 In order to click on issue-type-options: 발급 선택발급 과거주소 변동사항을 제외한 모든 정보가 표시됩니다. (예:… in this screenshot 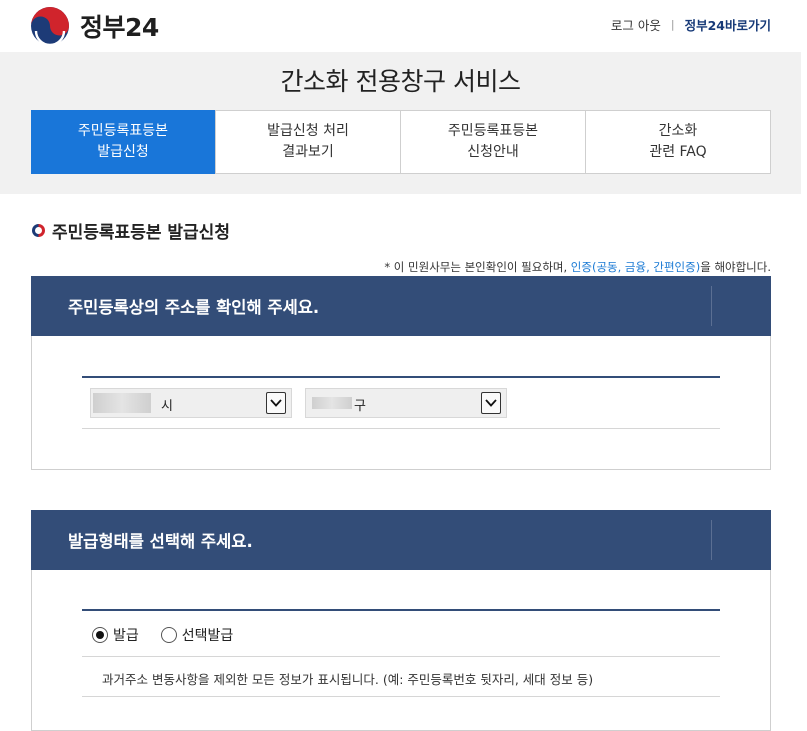, I will do `click(401, 654)`.